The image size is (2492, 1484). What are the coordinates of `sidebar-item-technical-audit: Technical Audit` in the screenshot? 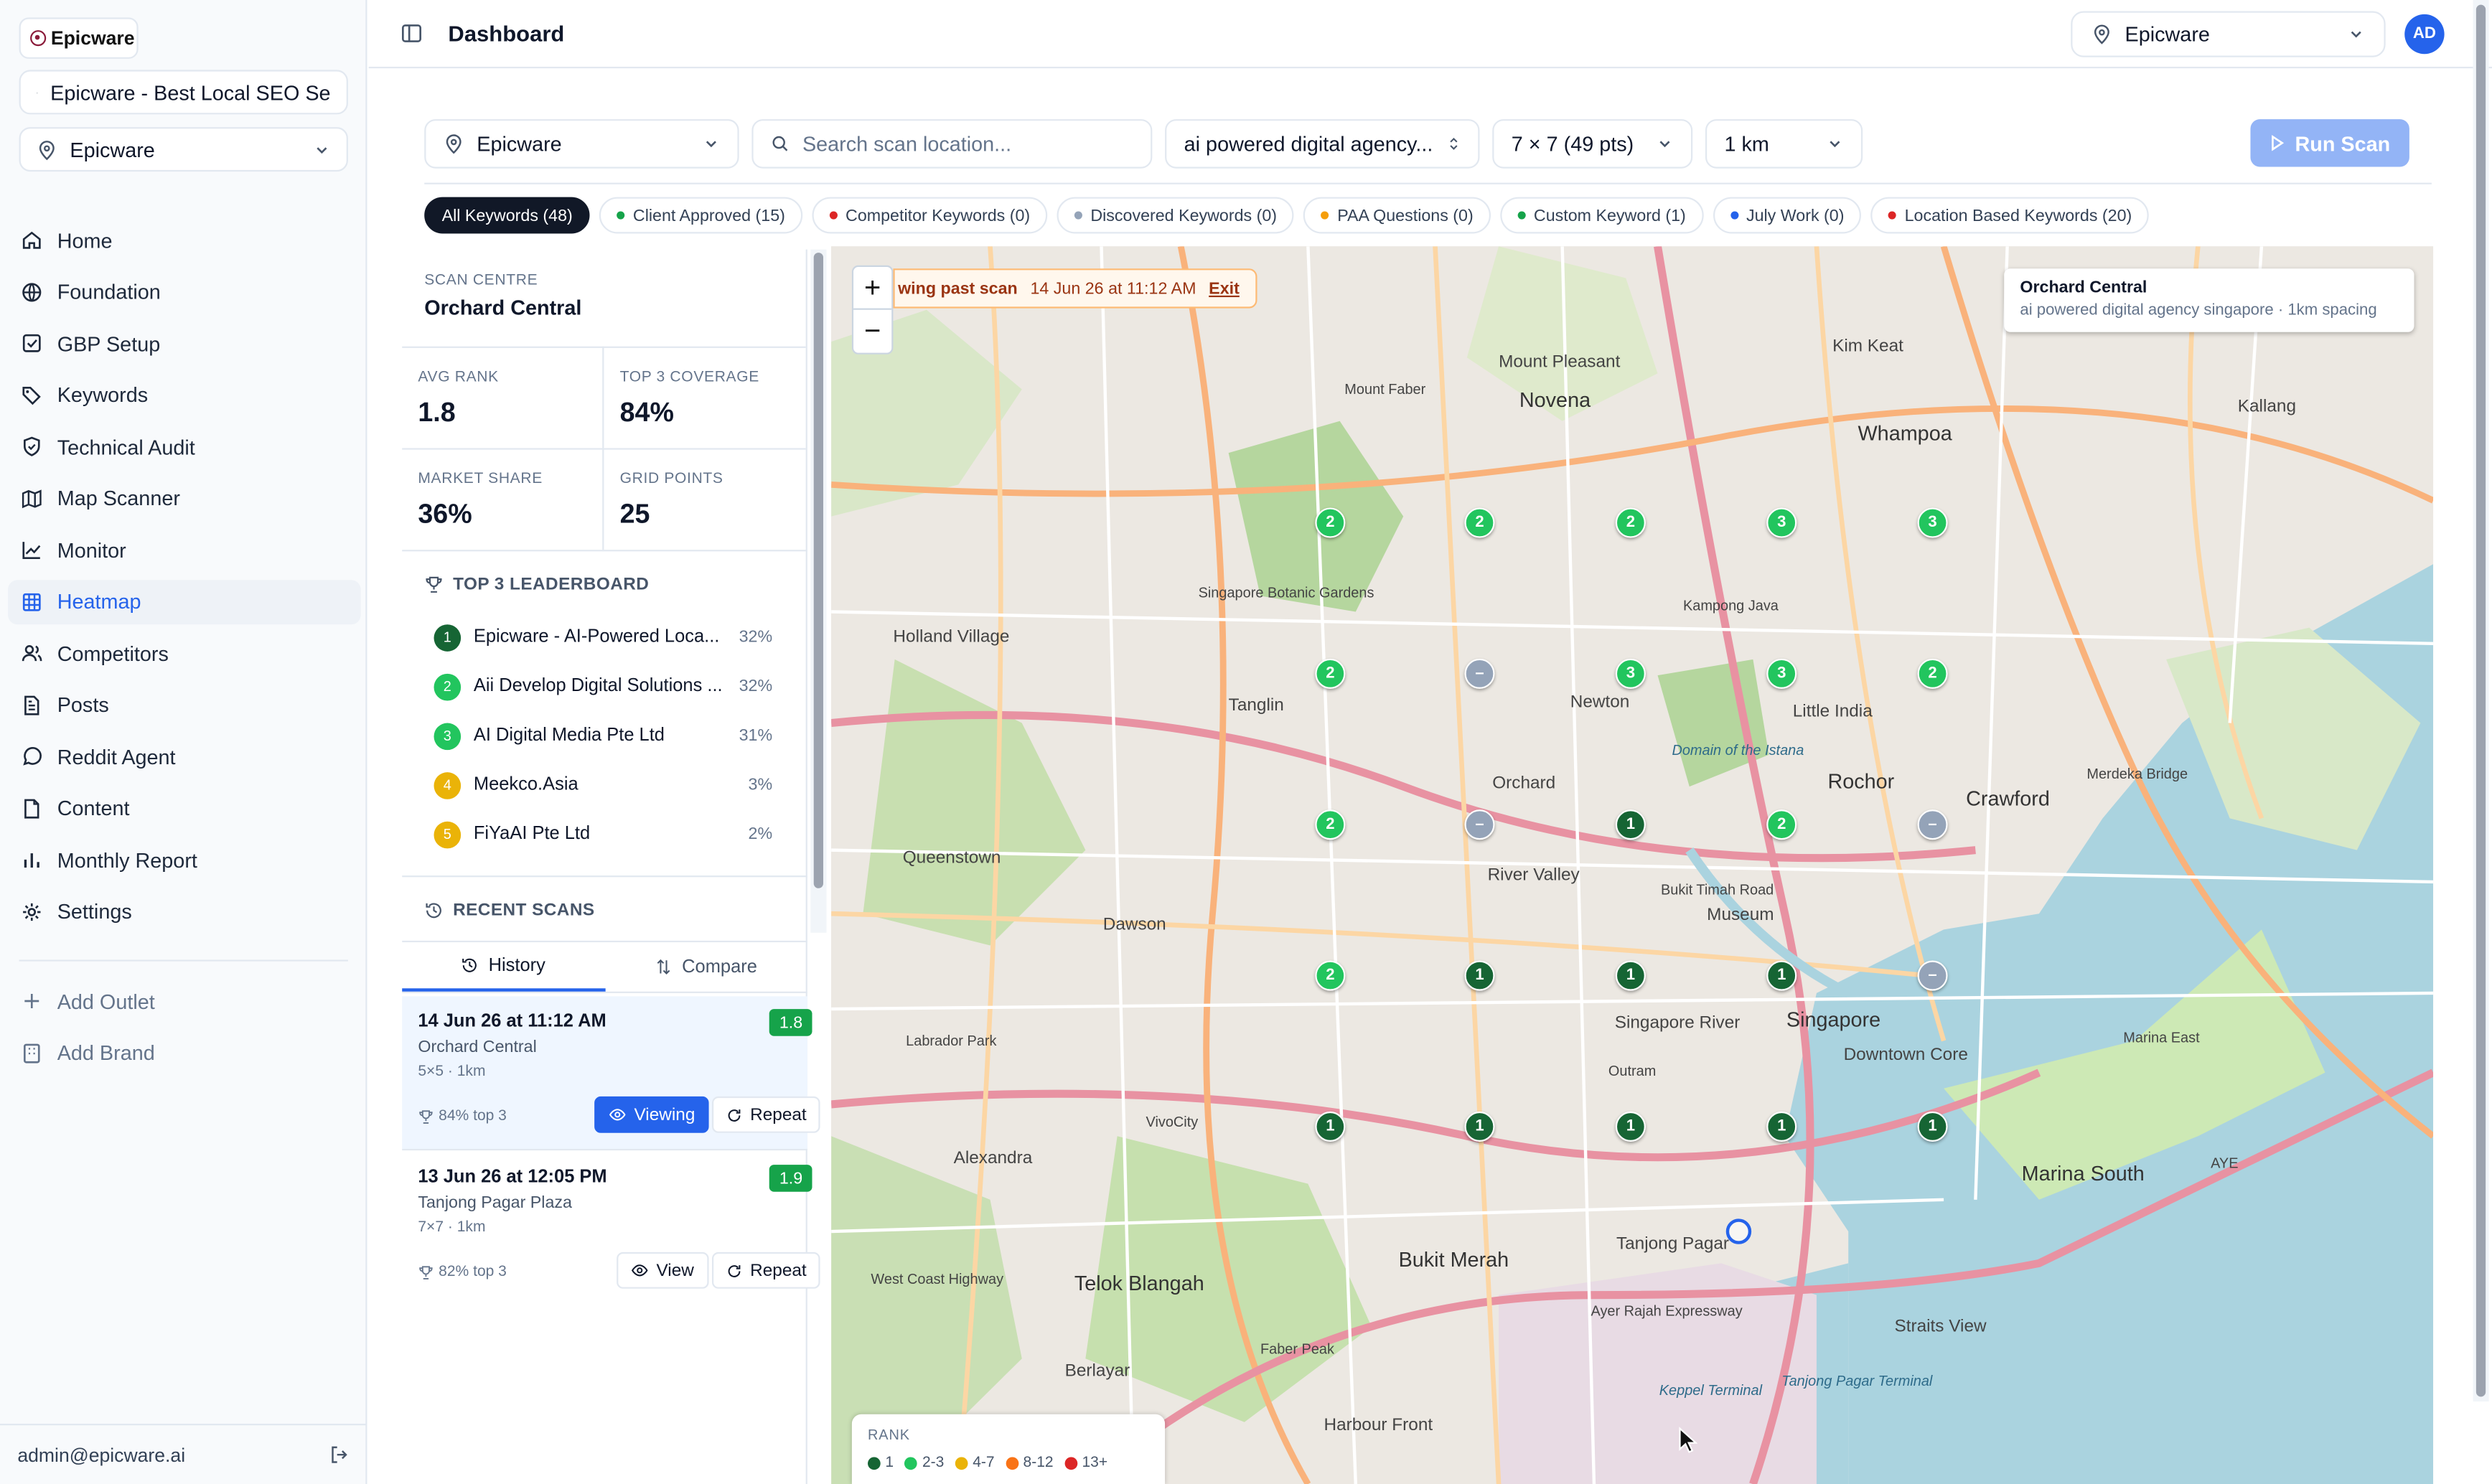 It's located at (184, 446).